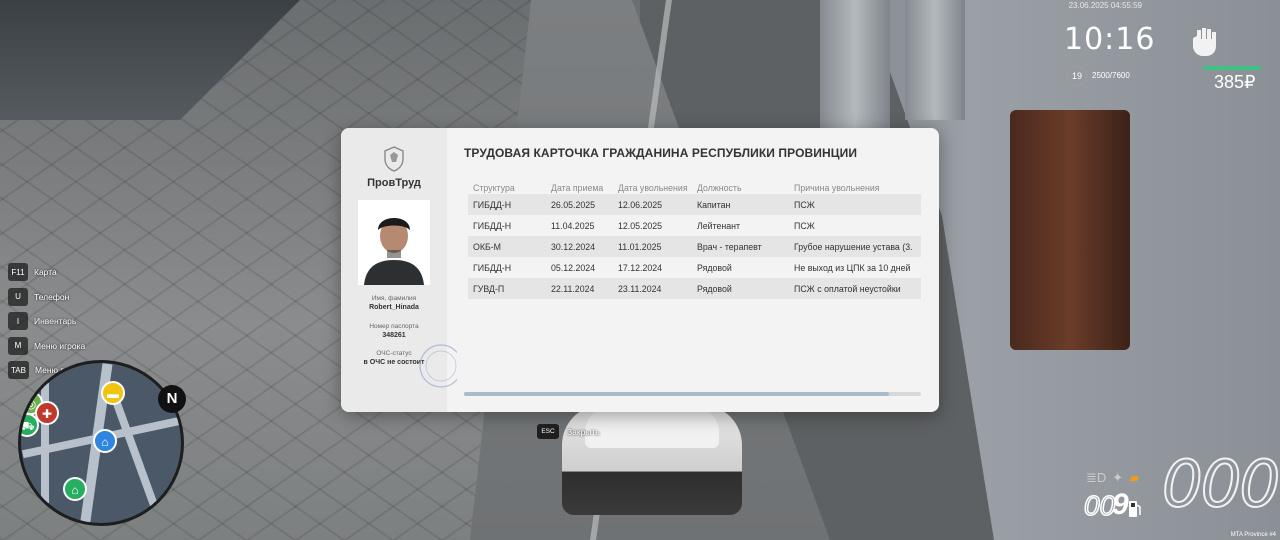 The image size is (1280, 540). What do you see at coordinates (394, 159) in the screenshot?
I see `coat-of-arms-icon` at bounding box center [394, 159].